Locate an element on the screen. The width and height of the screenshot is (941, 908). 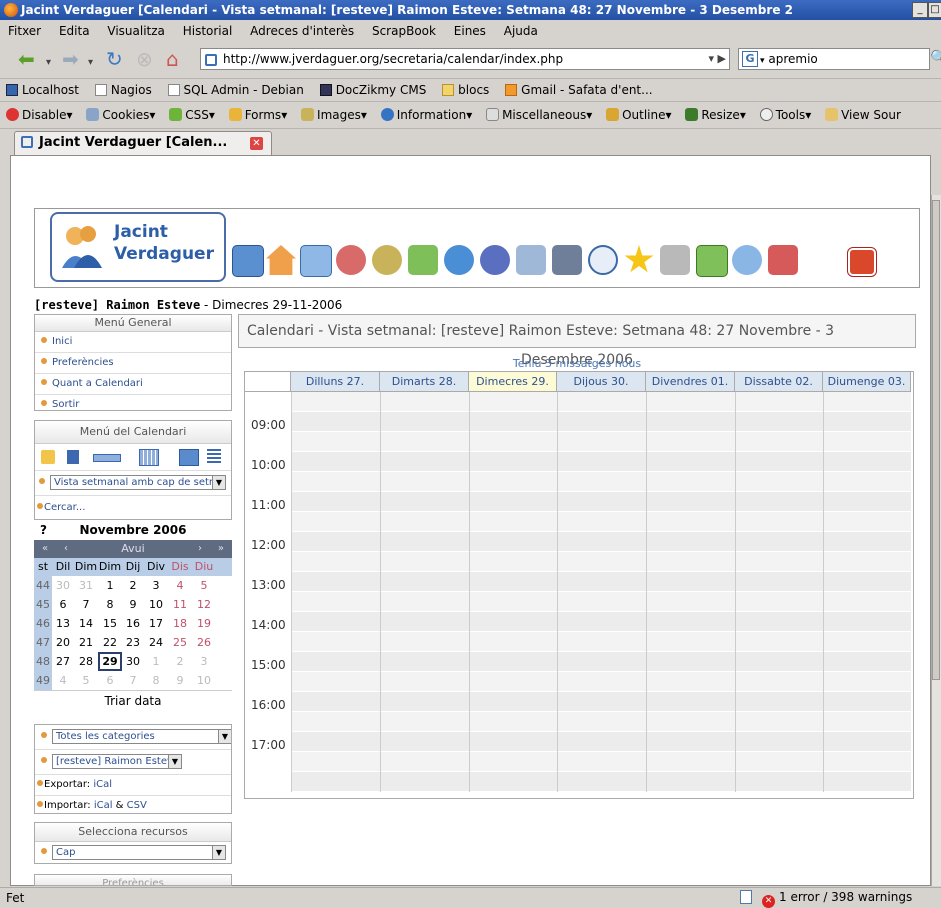
date-cell: 30 is located at coordinates (63, 585).